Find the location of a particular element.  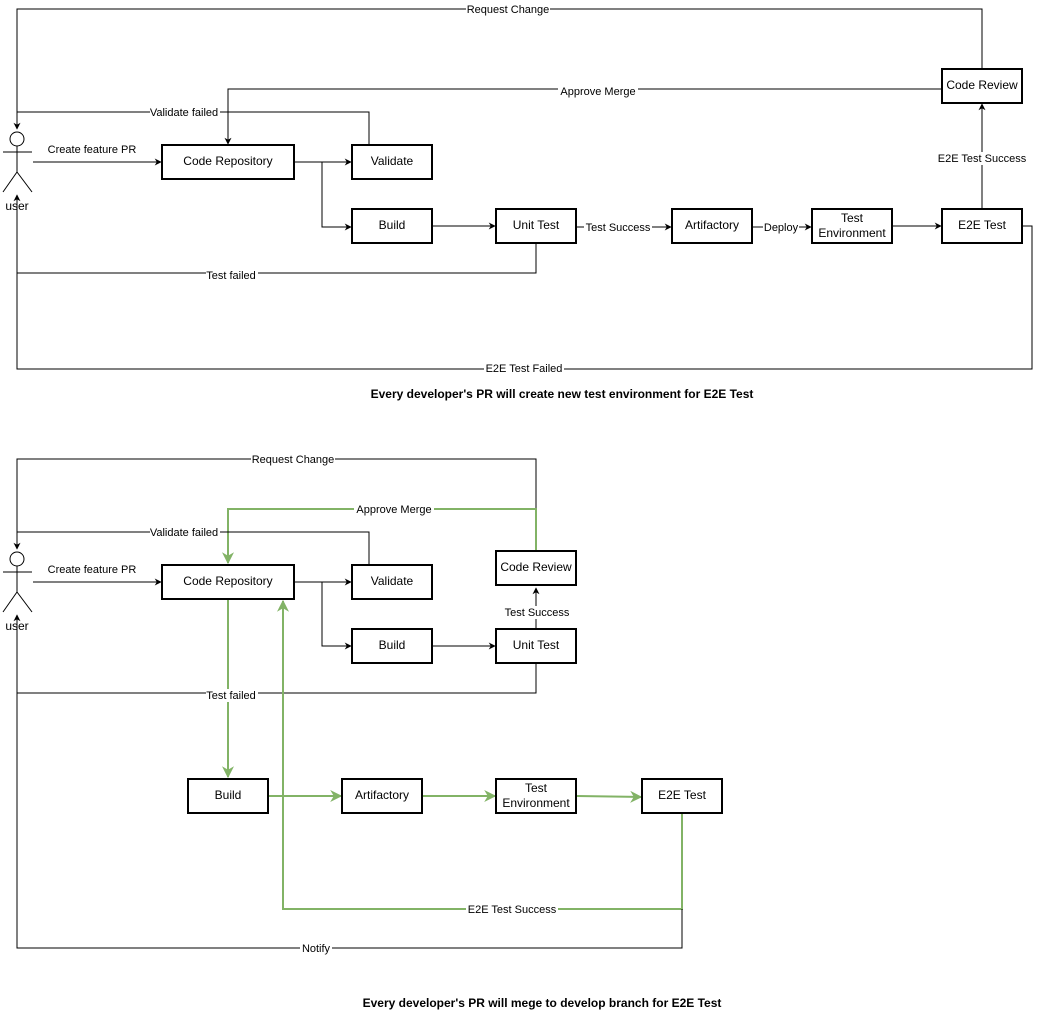

node-develop-build: Build is located at coordinates (228, 796).